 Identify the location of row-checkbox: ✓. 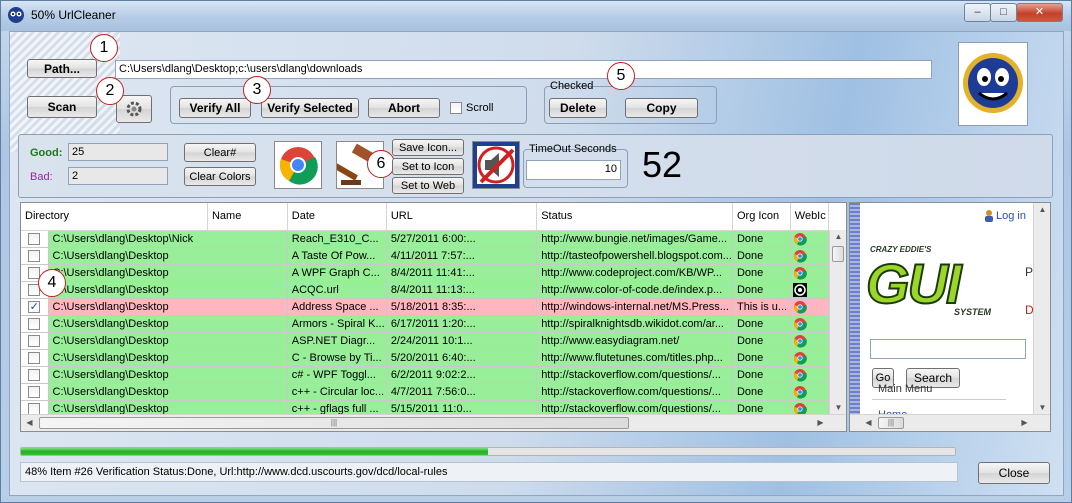
(34, 306).